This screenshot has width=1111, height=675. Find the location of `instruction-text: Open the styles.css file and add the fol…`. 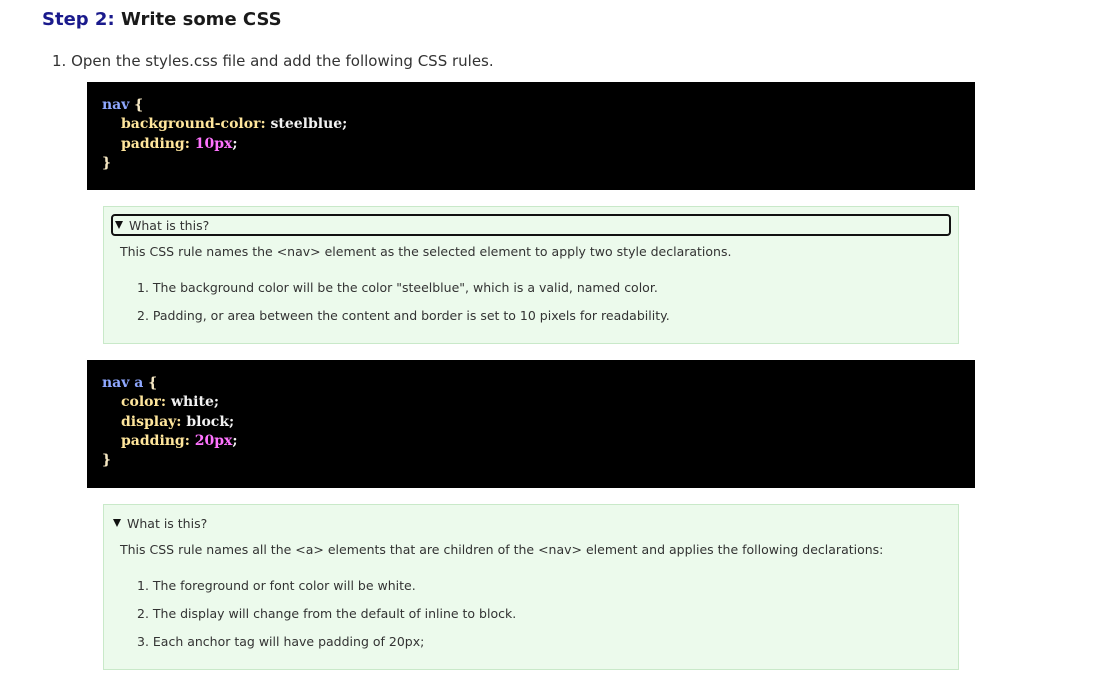

instruction-text: Open the styles.css file and add the fol… is located at coordinates (282, 61).